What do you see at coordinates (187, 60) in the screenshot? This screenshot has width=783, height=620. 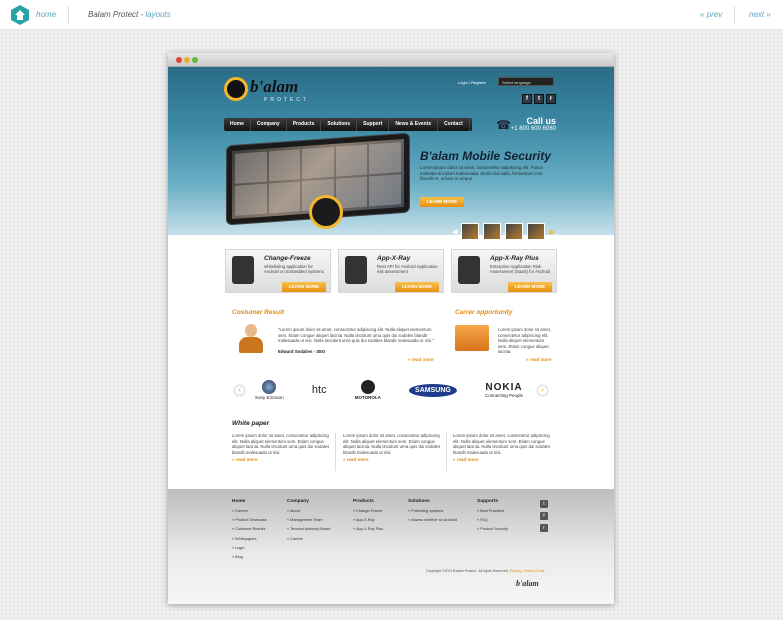 I see `minimize-dot` at bounding box center [187, 60].